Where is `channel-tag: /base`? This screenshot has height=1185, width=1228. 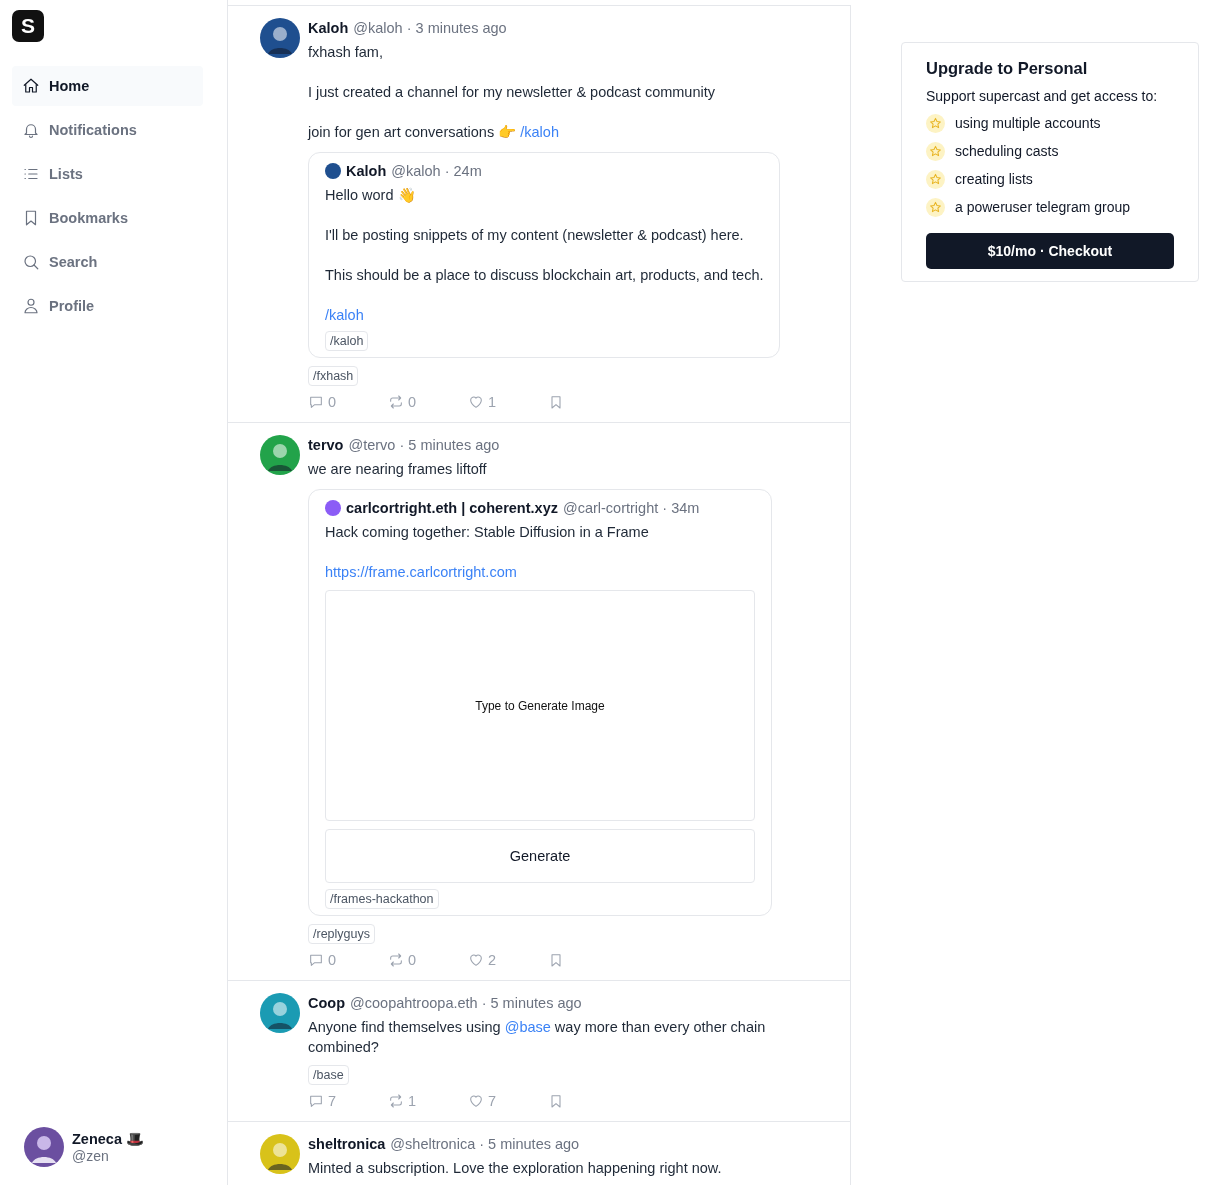
channel-tag: /base is located at coordinates (328, 1075).